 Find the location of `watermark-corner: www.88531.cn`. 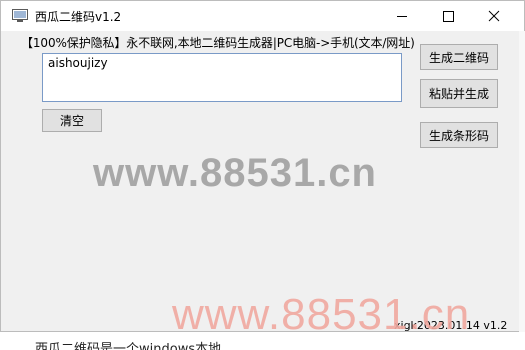

watermark-corner: www.88531.cn is located at coordinates (321, 314).